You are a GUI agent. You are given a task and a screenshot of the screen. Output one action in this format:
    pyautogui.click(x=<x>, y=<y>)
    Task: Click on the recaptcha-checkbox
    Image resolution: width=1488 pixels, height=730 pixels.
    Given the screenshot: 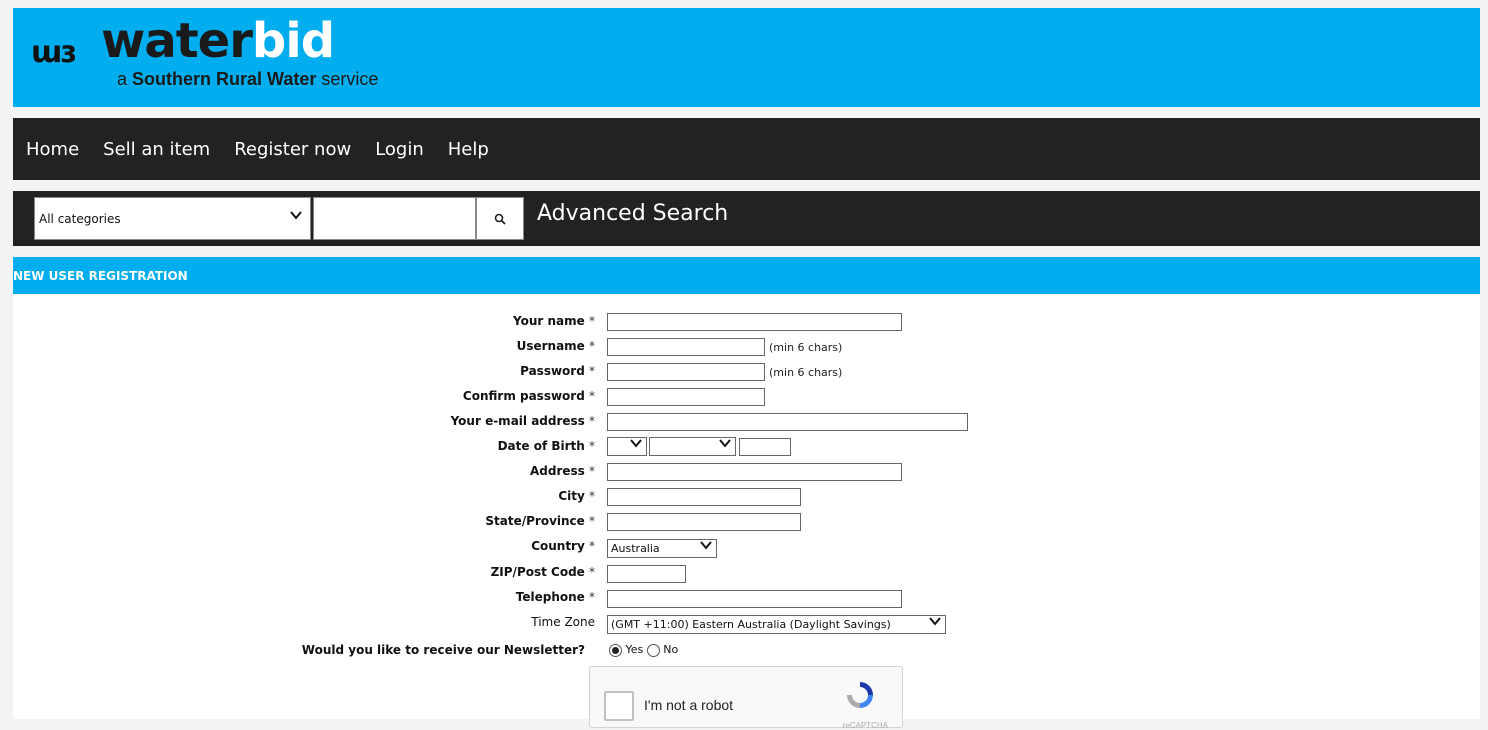 What is the action you would take?
    pyautogui.click(x=619, y=706)
    